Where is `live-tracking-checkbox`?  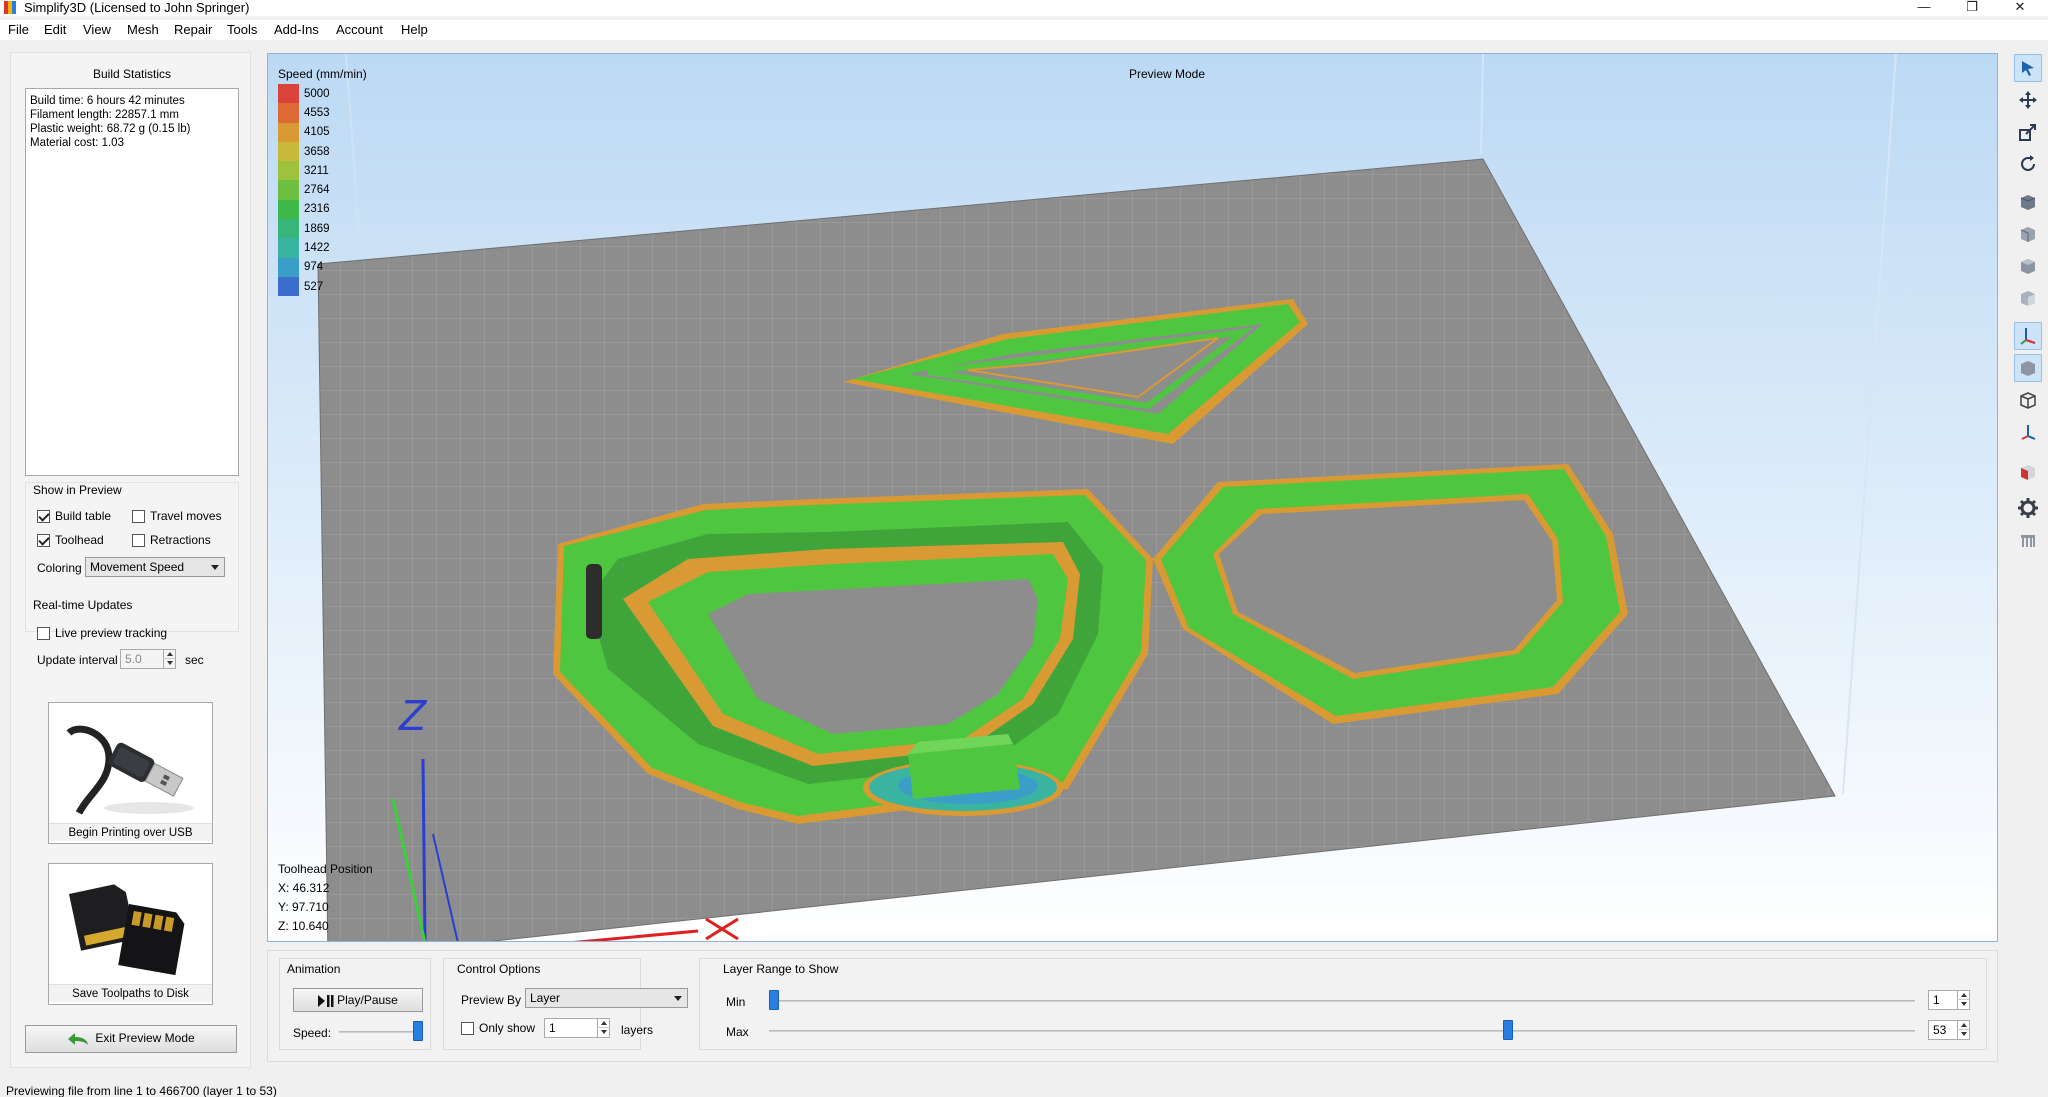
live-tracking-checkbox is located at coordinates (43, 633).